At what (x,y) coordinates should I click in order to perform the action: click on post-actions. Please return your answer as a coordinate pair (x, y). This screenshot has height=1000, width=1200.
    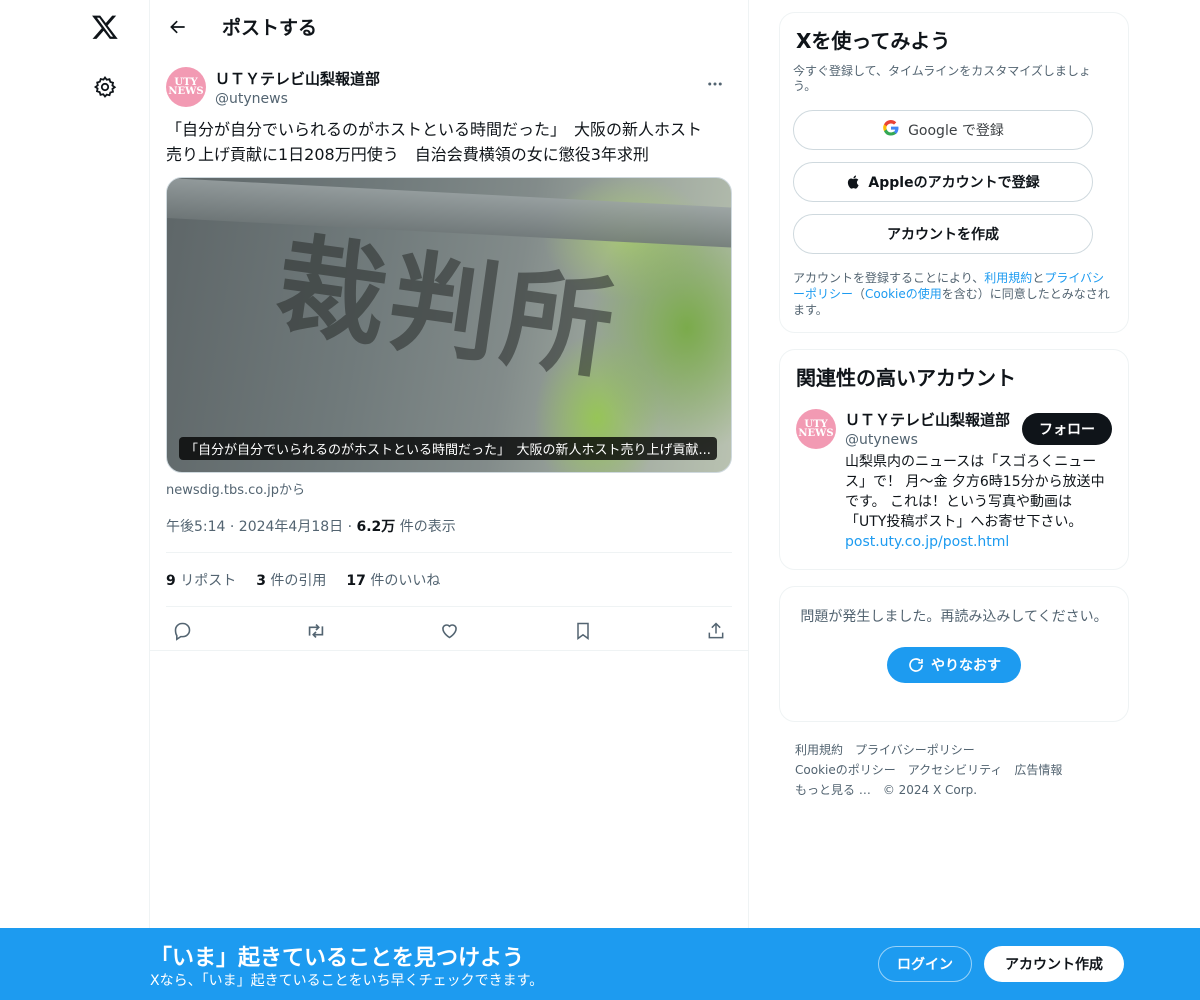
    Looking at the image, I should click on (449, 630).